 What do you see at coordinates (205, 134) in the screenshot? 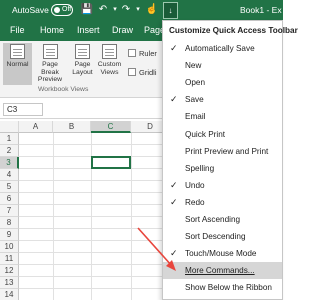
I see `menu-item-label: Quick Print` at bounding box center [205, 134].